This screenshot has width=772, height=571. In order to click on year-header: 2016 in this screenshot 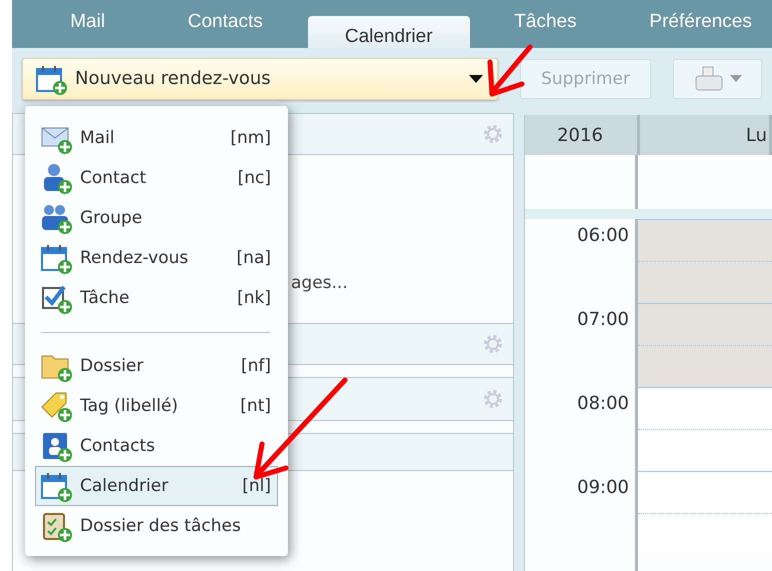, I will do `click(582, 135)`.